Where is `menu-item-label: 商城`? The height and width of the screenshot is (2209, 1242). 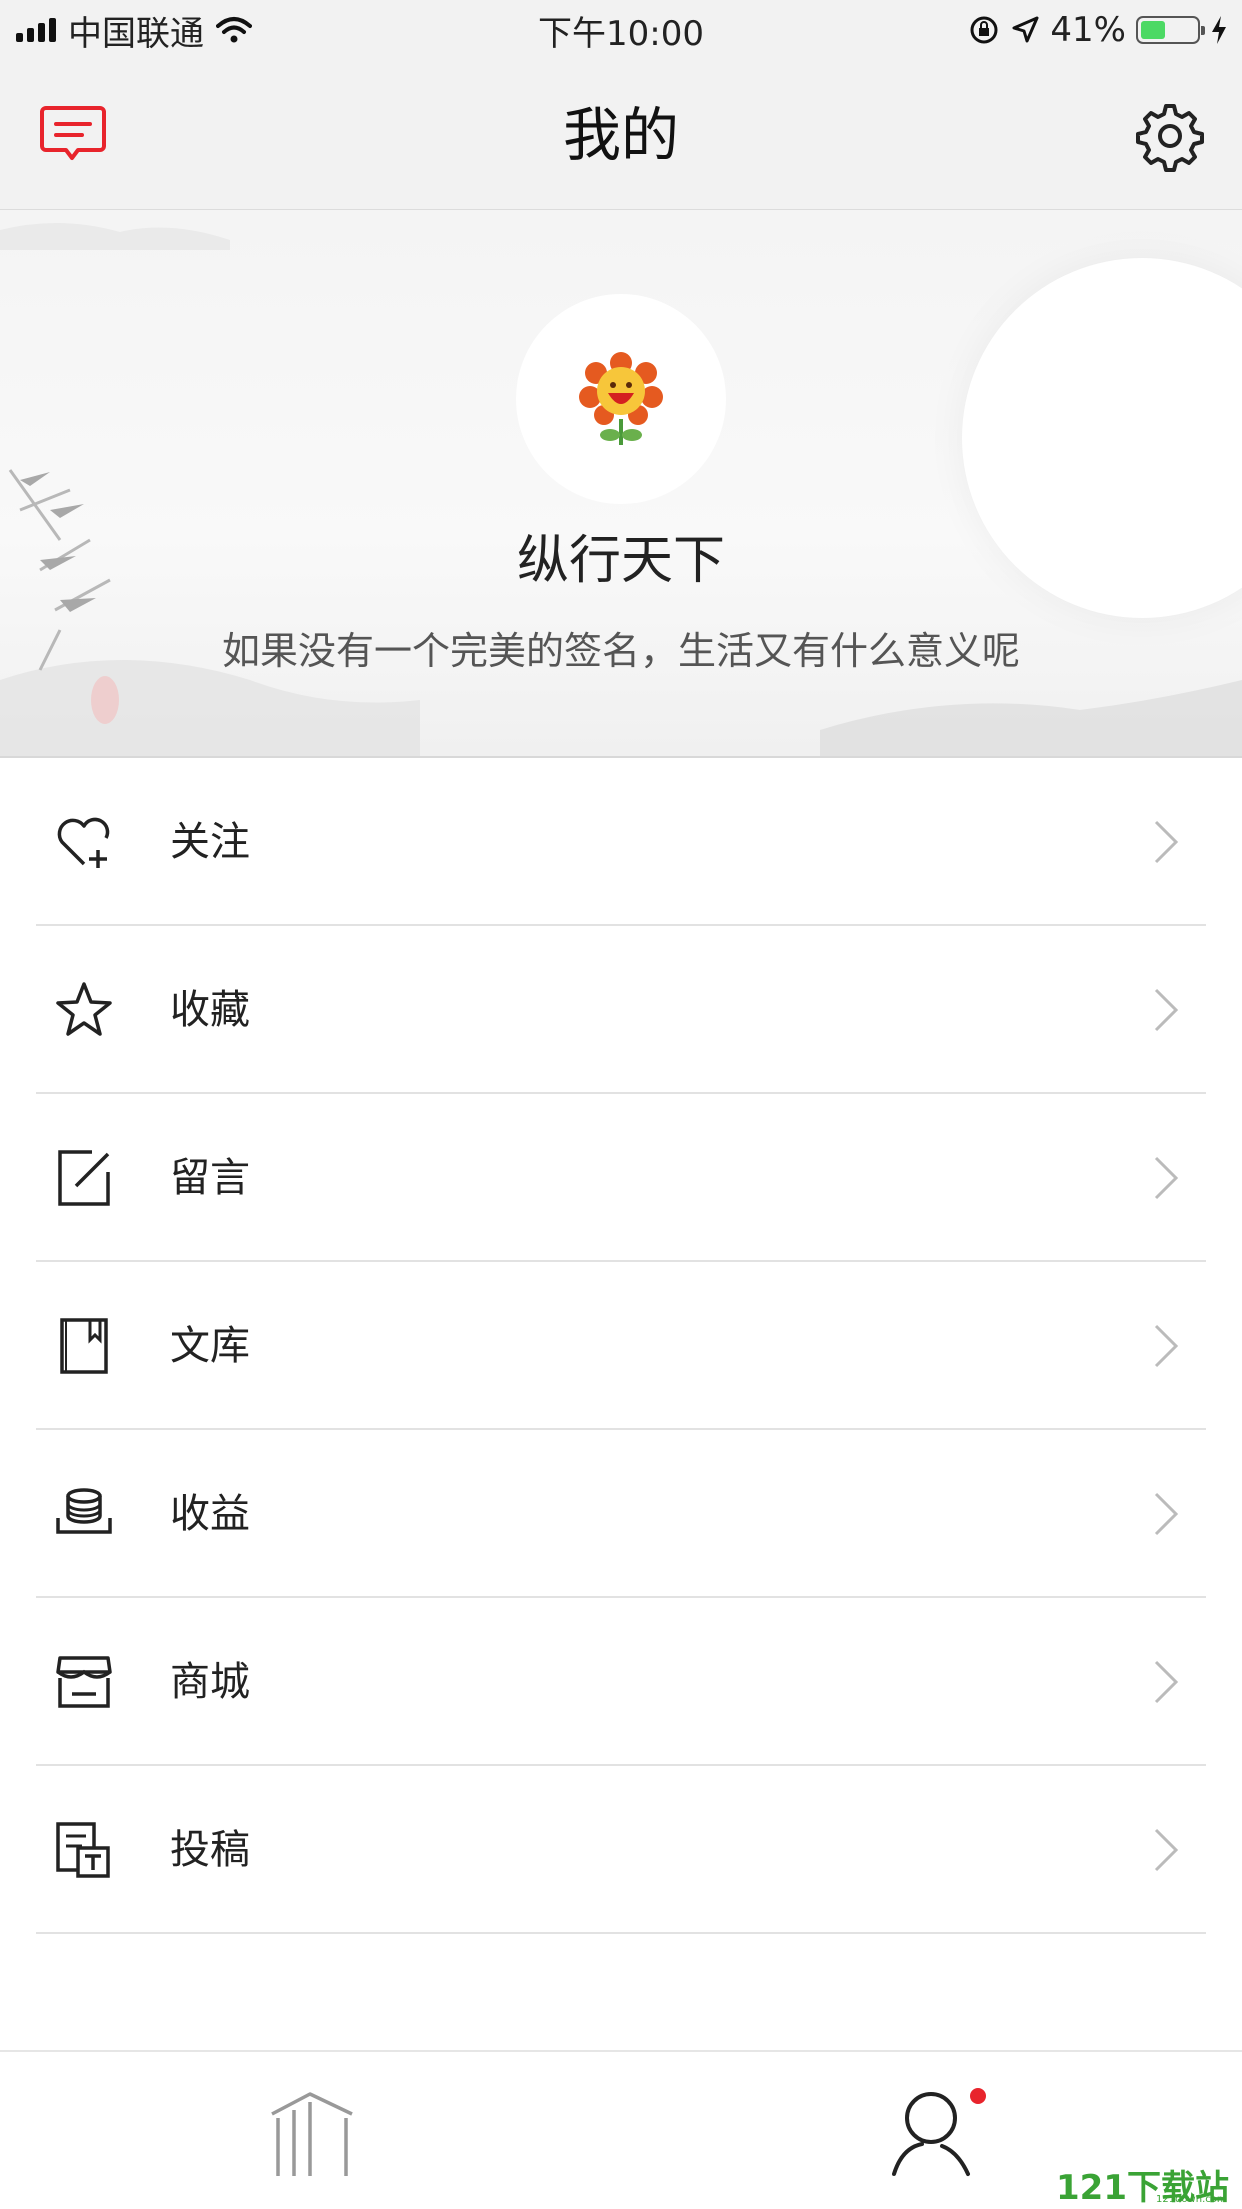 menu-item-label: 商城 is located at coordinates (210, 1682).